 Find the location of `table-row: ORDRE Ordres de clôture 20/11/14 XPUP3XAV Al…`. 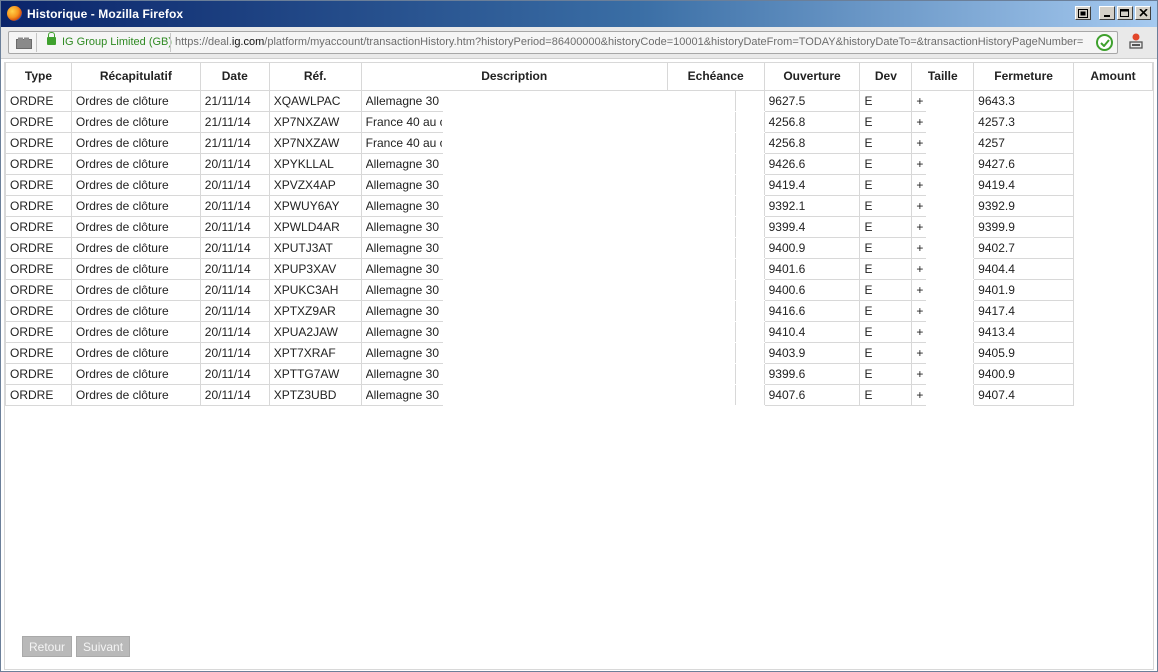

table-row: ORDRE Ordres de clôture 20/11/14 XPUP3XAV Al… is located at coordinates (579, 268).